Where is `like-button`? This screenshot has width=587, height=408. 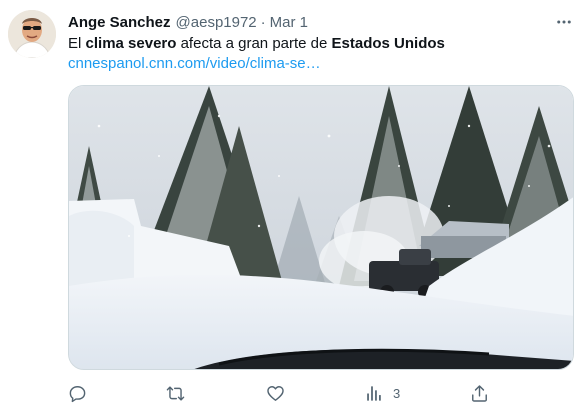
like-button is located at coordinates (275, 393).